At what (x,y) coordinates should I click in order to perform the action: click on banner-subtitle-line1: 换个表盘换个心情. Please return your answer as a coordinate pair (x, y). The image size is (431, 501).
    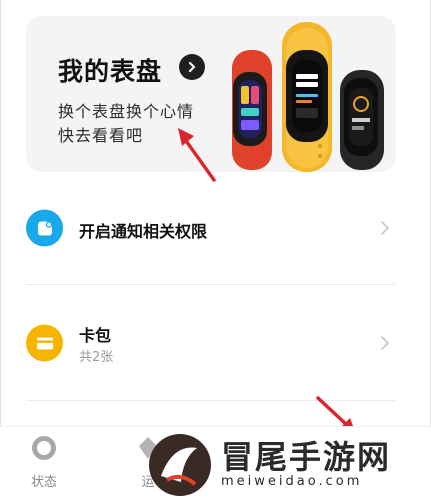
    Looking at the image, I should click on (126, 111).